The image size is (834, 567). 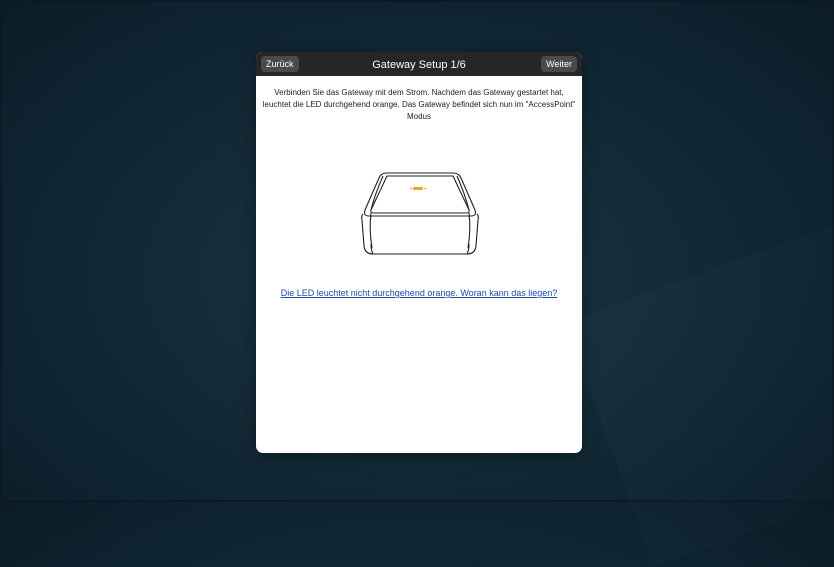 What do you see at coordinates (559, 64) in the screenshot?
I see `next-button: Weiter` at bounding box center [559, 64].